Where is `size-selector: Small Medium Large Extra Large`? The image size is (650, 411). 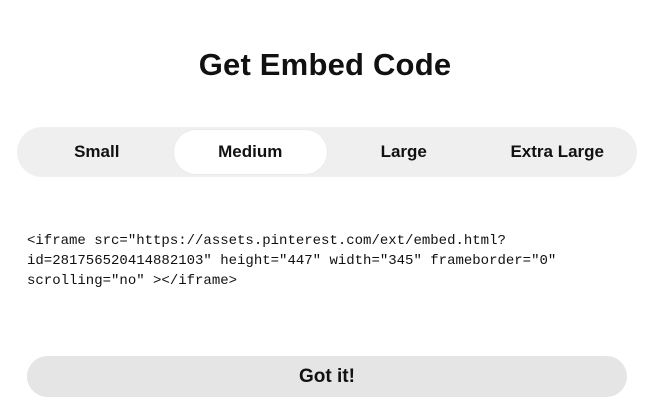 size-selector: Small Medium Large Extra Large is located at coordinates (327, 152).